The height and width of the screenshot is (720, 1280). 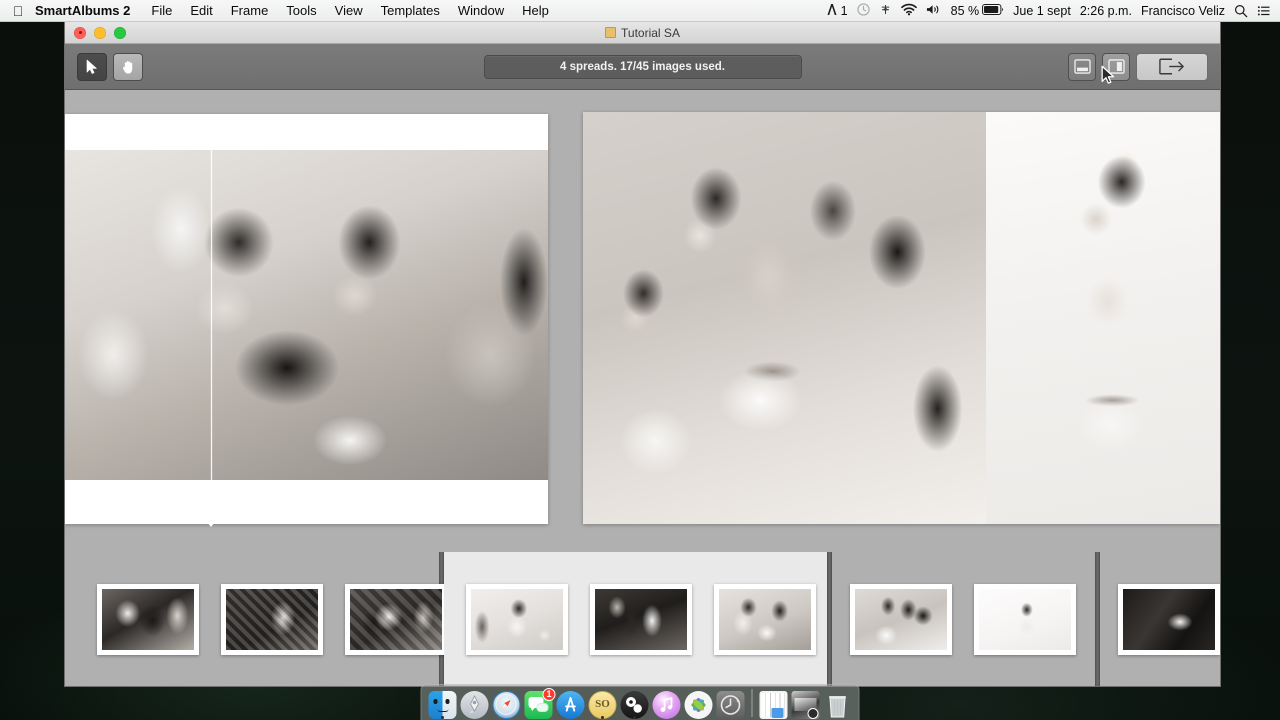 I want to click on menu-item-file: File, so click(x=161, y=11).